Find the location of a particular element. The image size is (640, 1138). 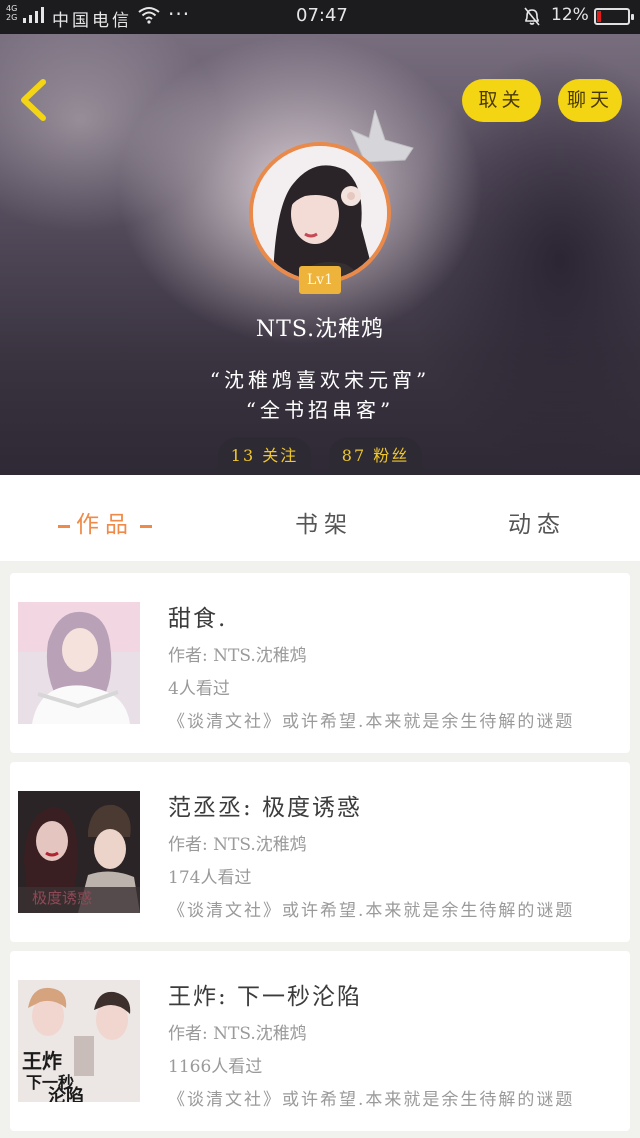

tab-works: 作品 is located at coordinates (105, 522).